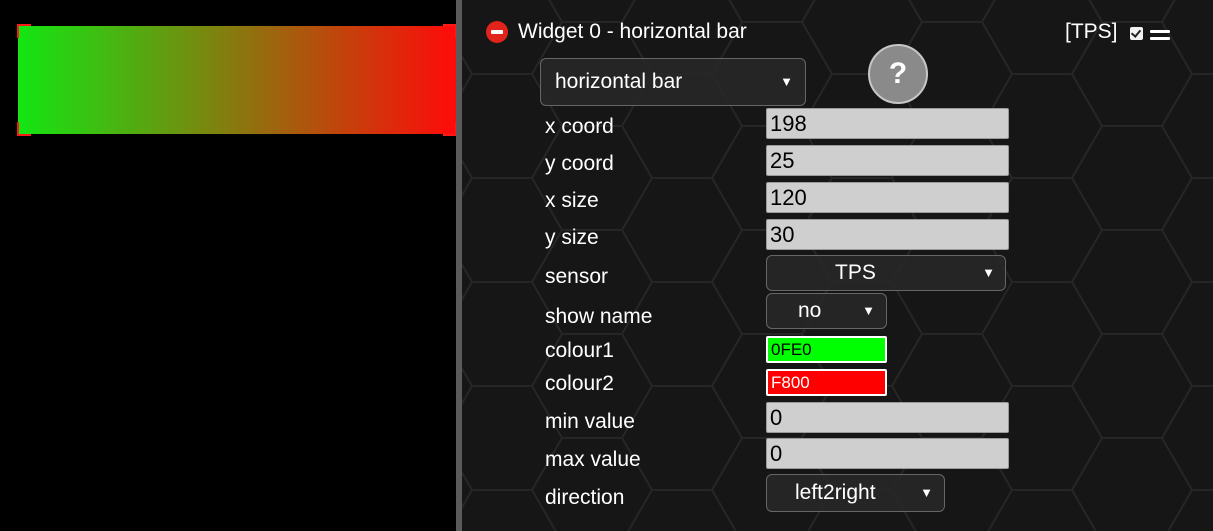 This screenshot has width=1213, height=531. I want to click on help-icon: ?, so click(898, 74).